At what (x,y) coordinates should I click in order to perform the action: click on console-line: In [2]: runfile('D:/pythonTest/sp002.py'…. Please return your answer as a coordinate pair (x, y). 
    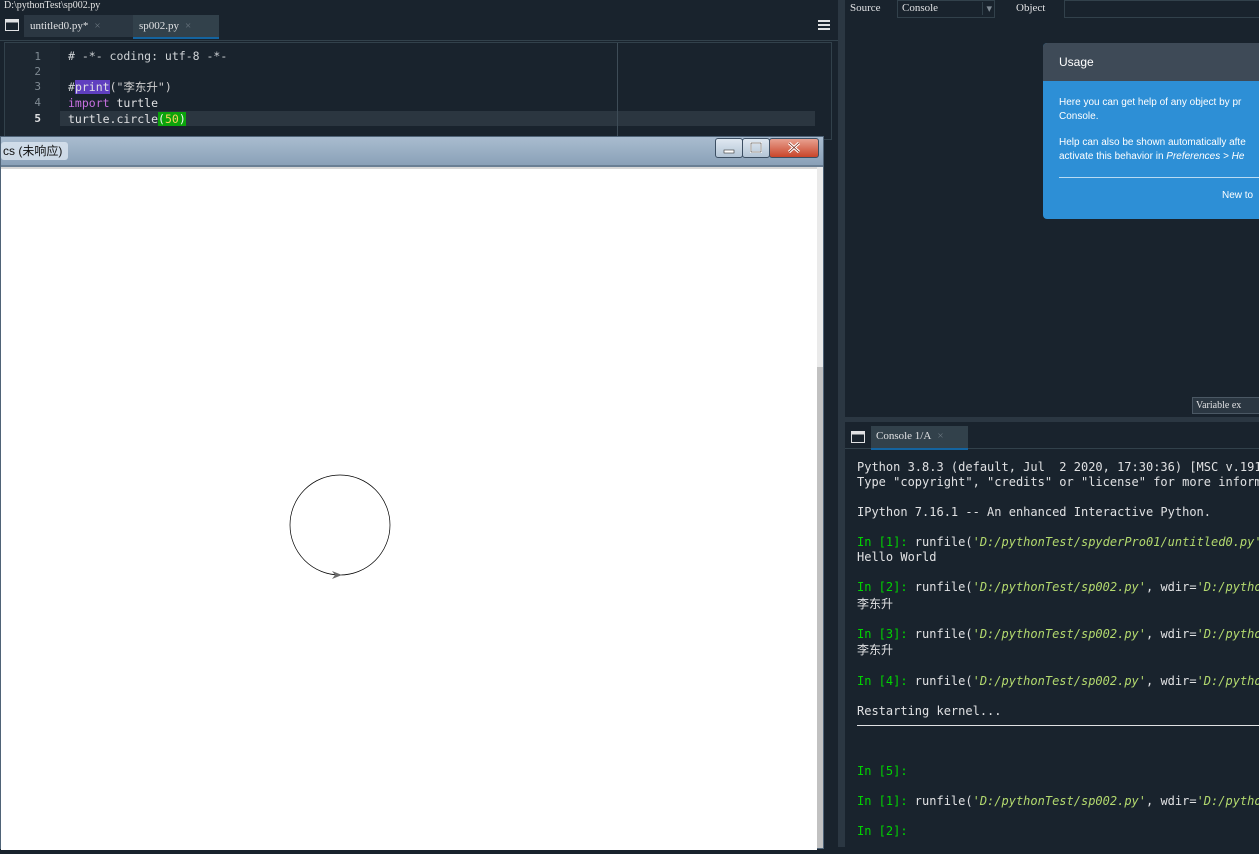
    Looking at the image, I should click on (1058, 587).